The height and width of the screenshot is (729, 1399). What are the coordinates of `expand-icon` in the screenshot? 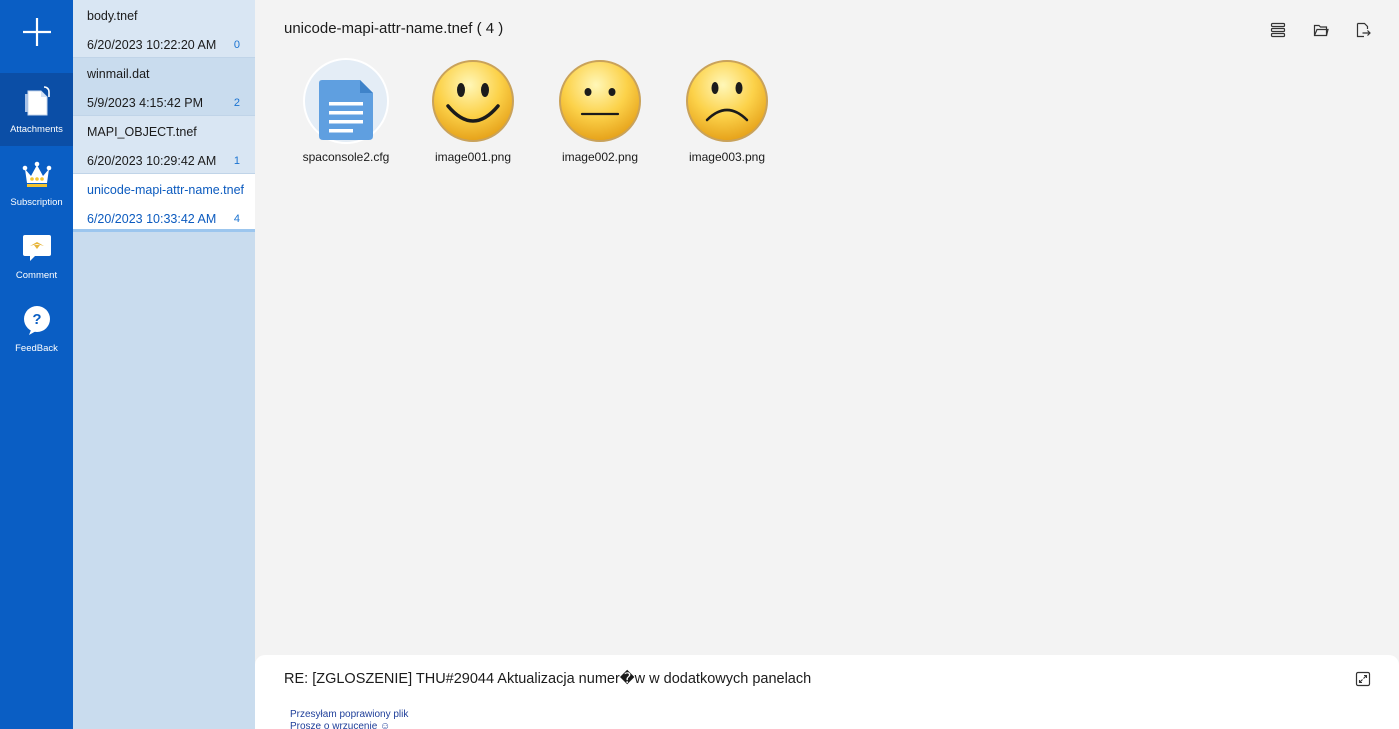 It's located at (1363, 679).